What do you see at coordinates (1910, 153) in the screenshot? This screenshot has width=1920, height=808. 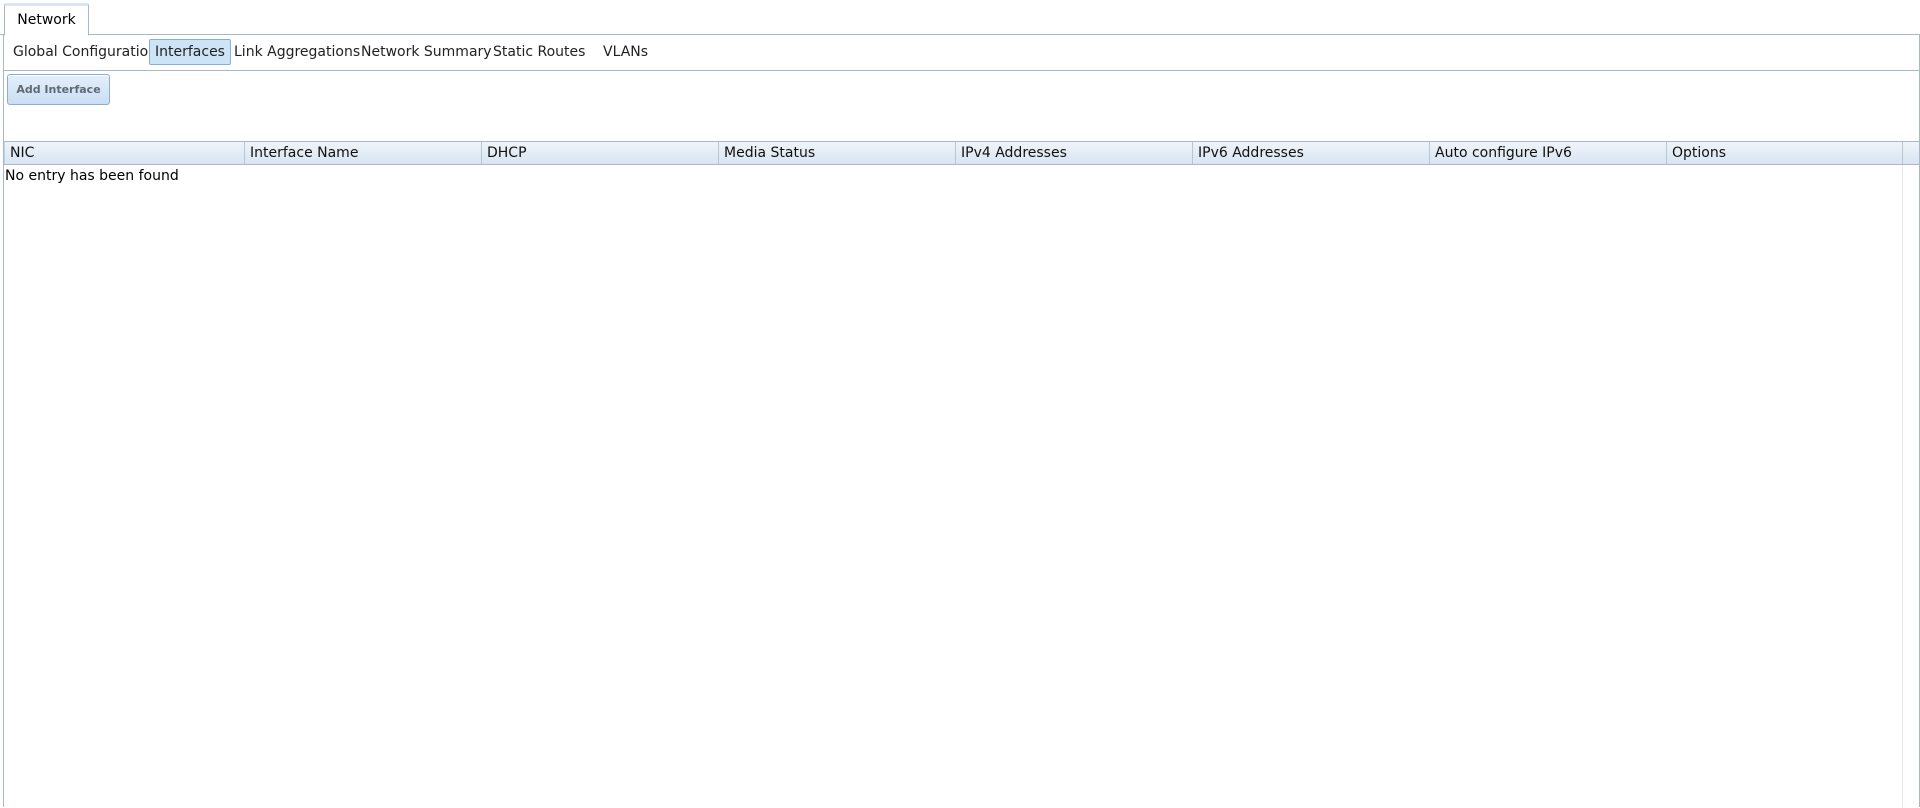 I see `column-header-scroll-spacer` at bounding box center [1910, 153].